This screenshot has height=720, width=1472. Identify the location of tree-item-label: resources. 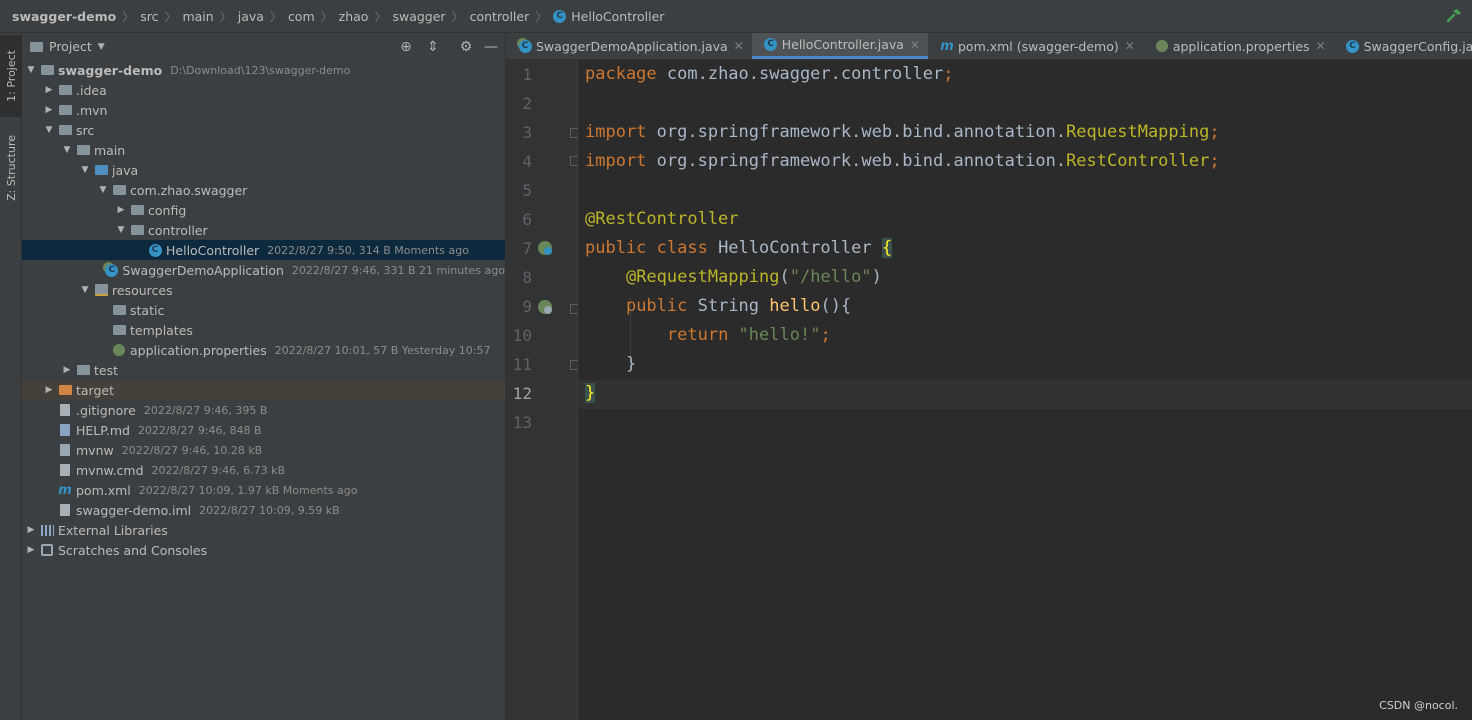
(142, 290).